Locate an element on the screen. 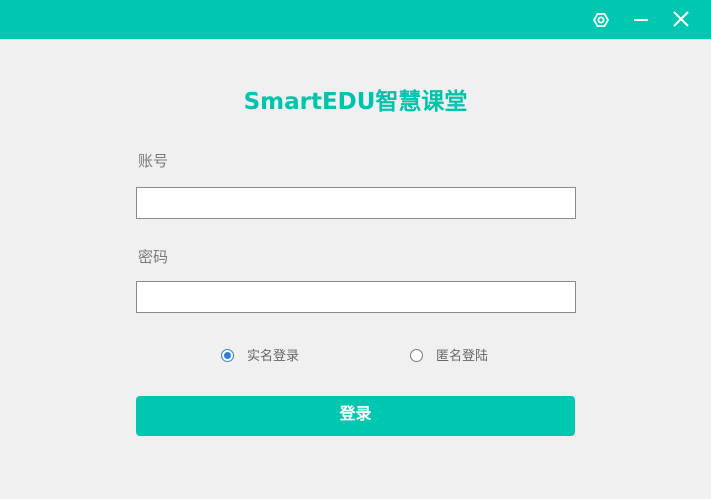 The height and width of the screenshot is (499, 711). radio-unselected-icon is located at coordinates (416, 355).